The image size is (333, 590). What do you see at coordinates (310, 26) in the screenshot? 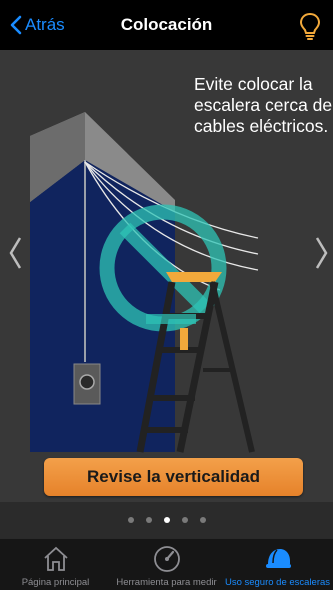
I see `lightbulb-icon` at bounding box center [310, 26].